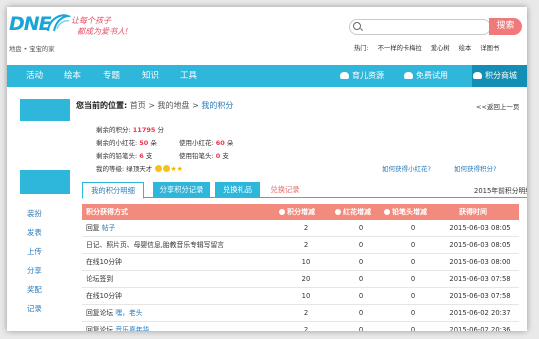  Describe the element at coordinates (206, 142) in the screenshot. I see `used-flower-stat: 使用小红花: 60 朵` at that location.